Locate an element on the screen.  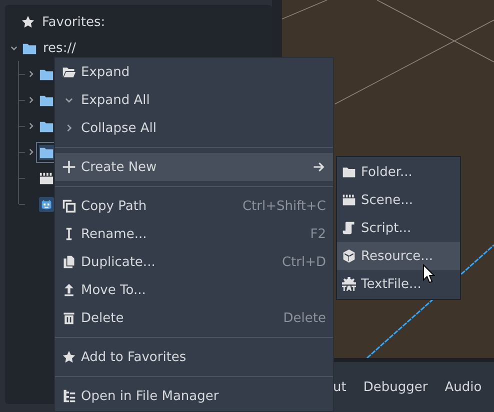
panel-tab: Debugger is located at coordinates (395, 387).